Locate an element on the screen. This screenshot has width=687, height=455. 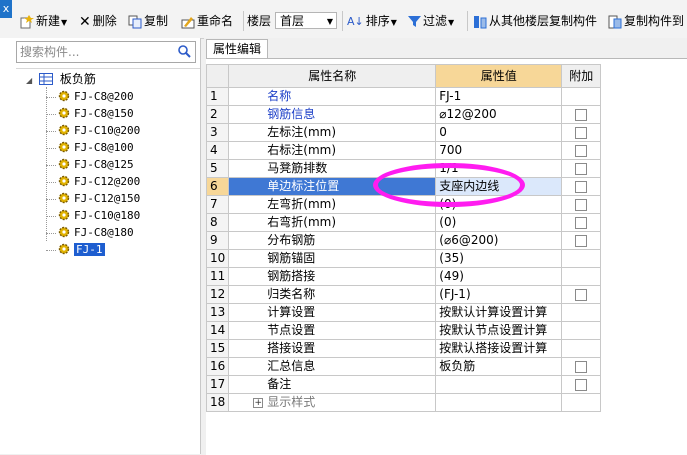
property-value: (49) is located at coordinates (499, 276).